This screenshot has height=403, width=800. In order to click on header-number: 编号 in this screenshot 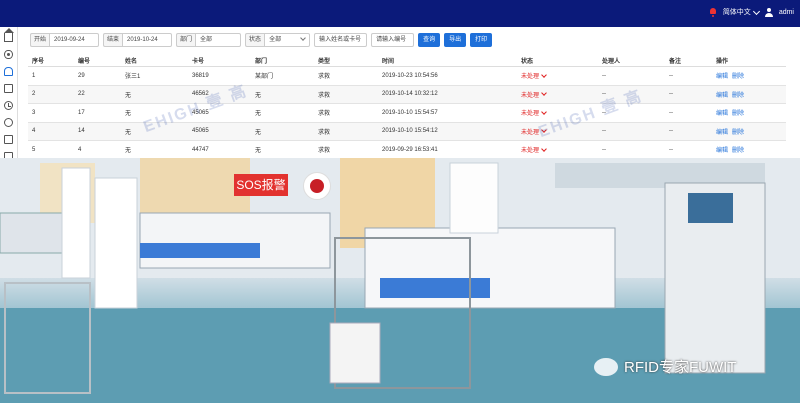, I will do `click(84, 62)`.